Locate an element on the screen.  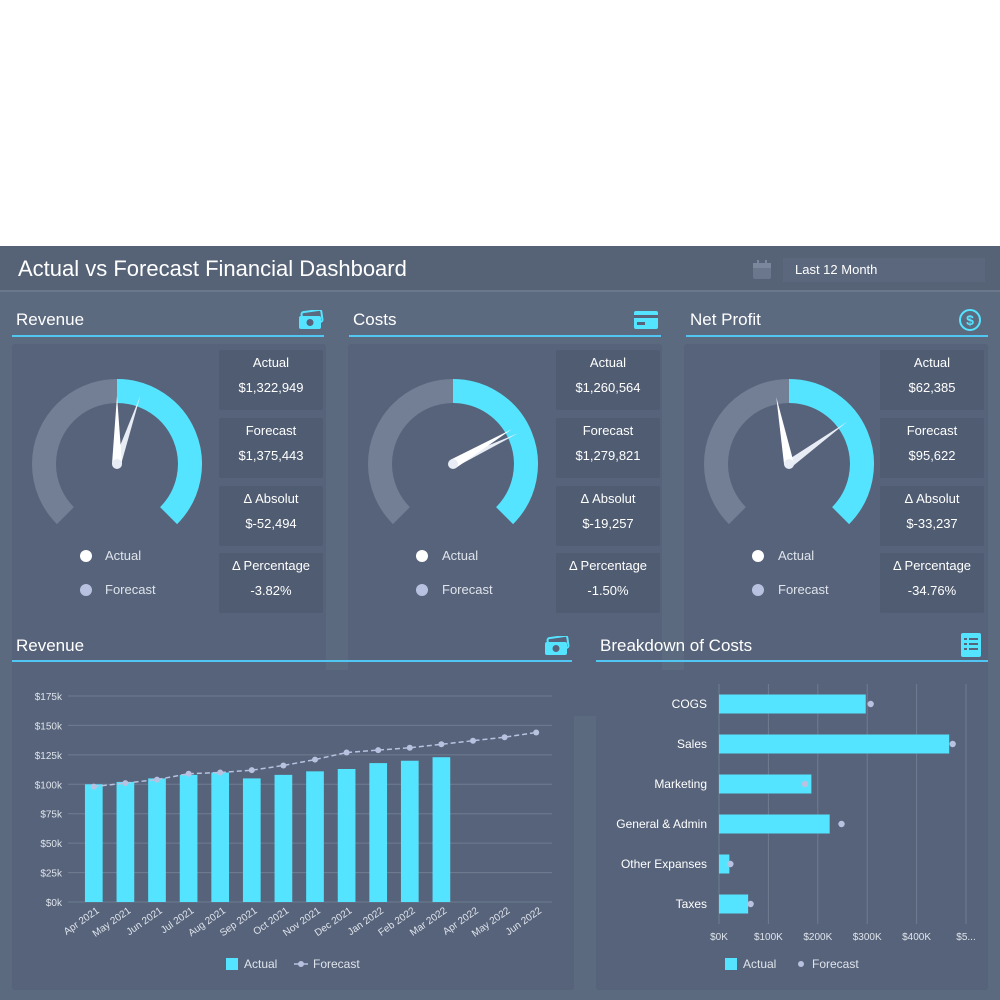
box-value: $1,322,949 is located at coordinates (271, 387).